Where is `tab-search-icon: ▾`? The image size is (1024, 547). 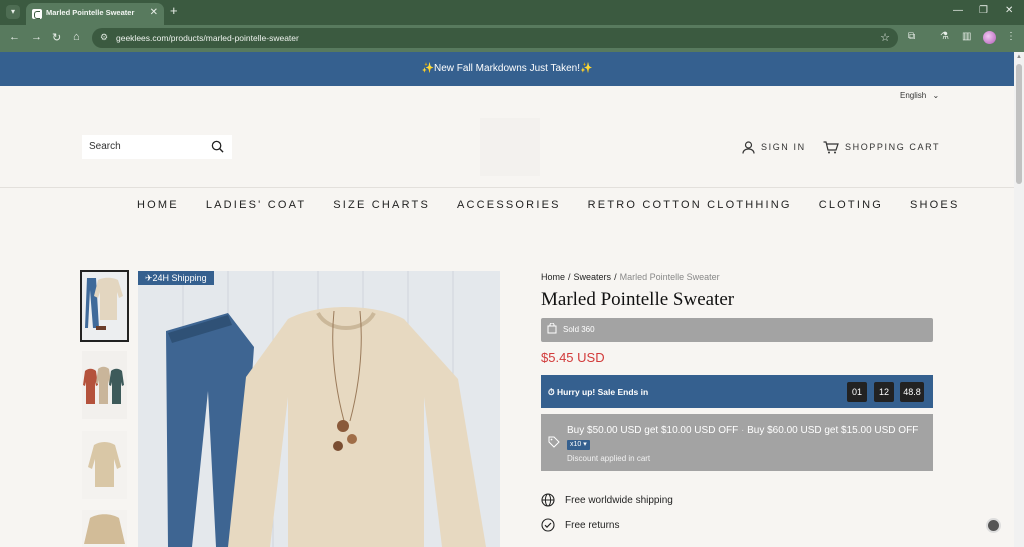 tab-search-icon: ▾ is located at coordinates (13, 12).